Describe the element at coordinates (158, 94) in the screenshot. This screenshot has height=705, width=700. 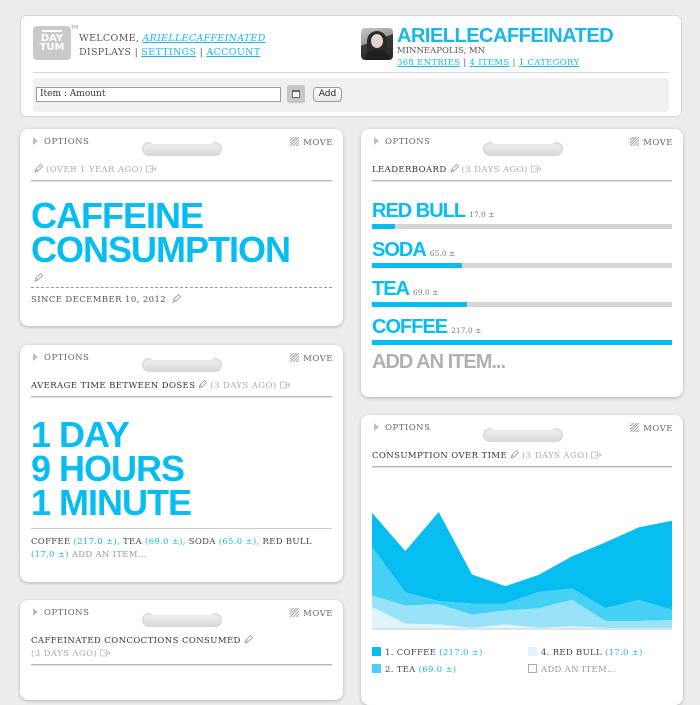
I see `entry-input: Item : Amount` at that location.